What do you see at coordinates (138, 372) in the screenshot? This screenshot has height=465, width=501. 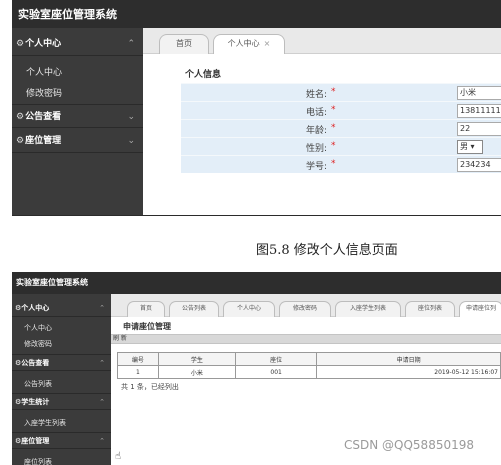 I see `table-cell: 1` at bounding box center [138, 372].